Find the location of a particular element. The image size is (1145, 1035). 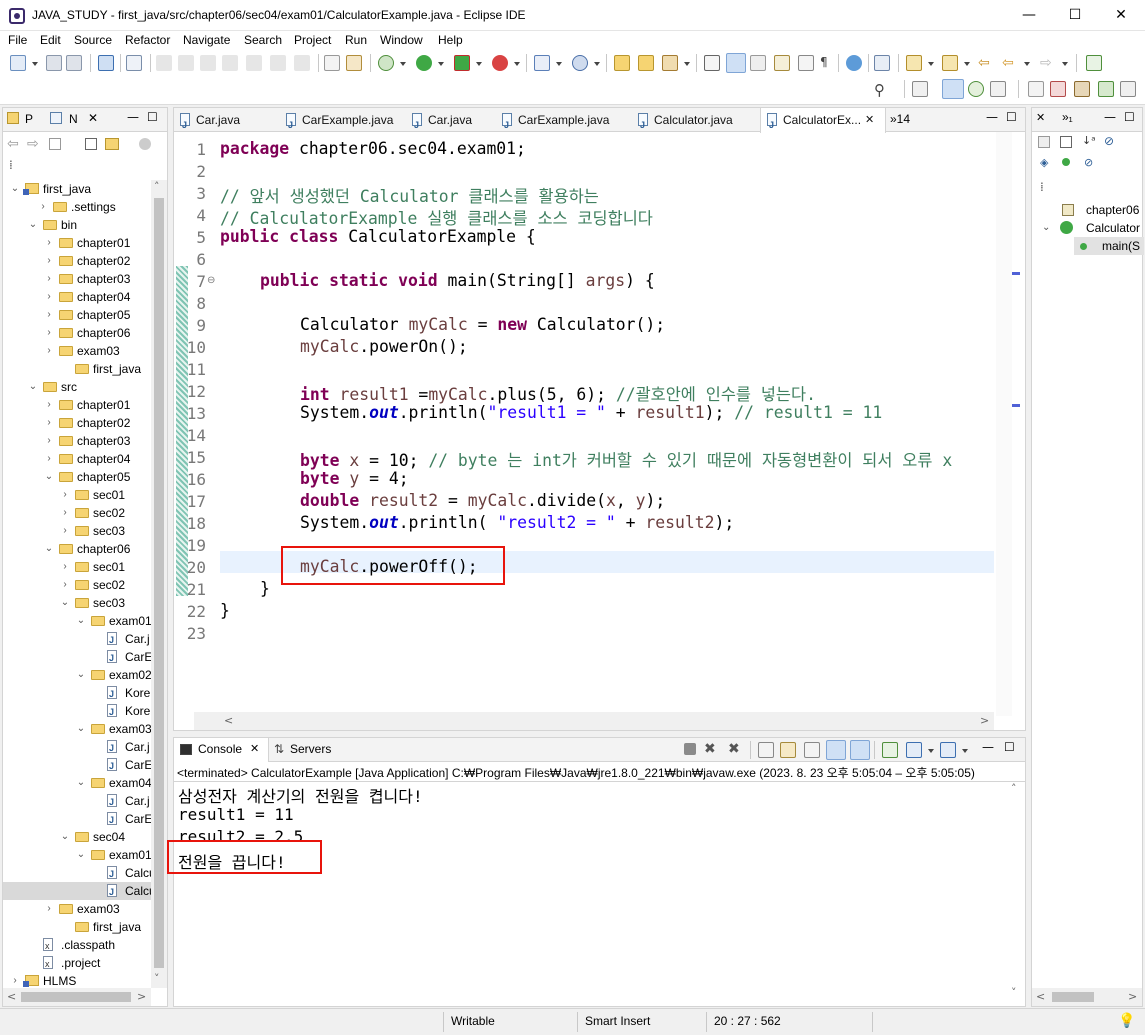

tree-item: › chapter01 is located at coordinates (77, 243).